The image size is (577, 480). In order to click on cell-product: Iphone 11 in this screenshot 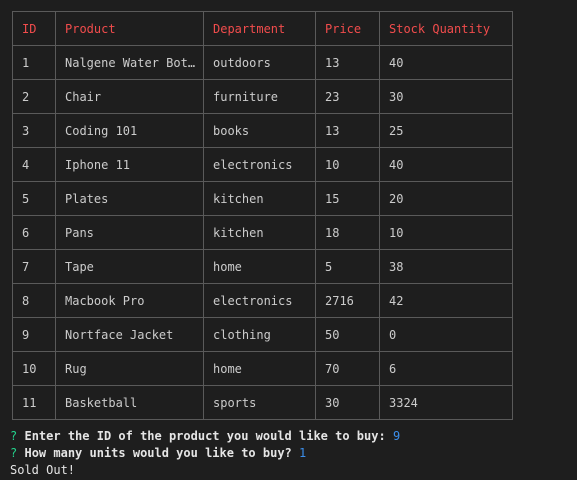, I will do `click(129, 164)`.